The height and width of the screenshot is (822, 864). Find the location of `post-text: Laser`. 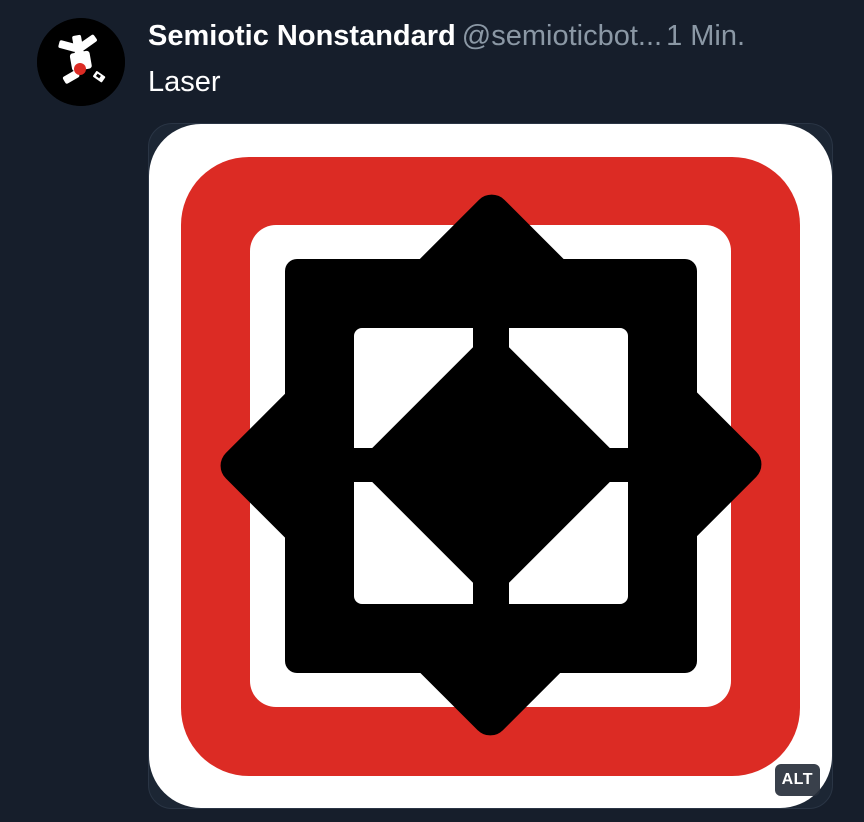

post-text: Laser is located at coordinates (184, 82).